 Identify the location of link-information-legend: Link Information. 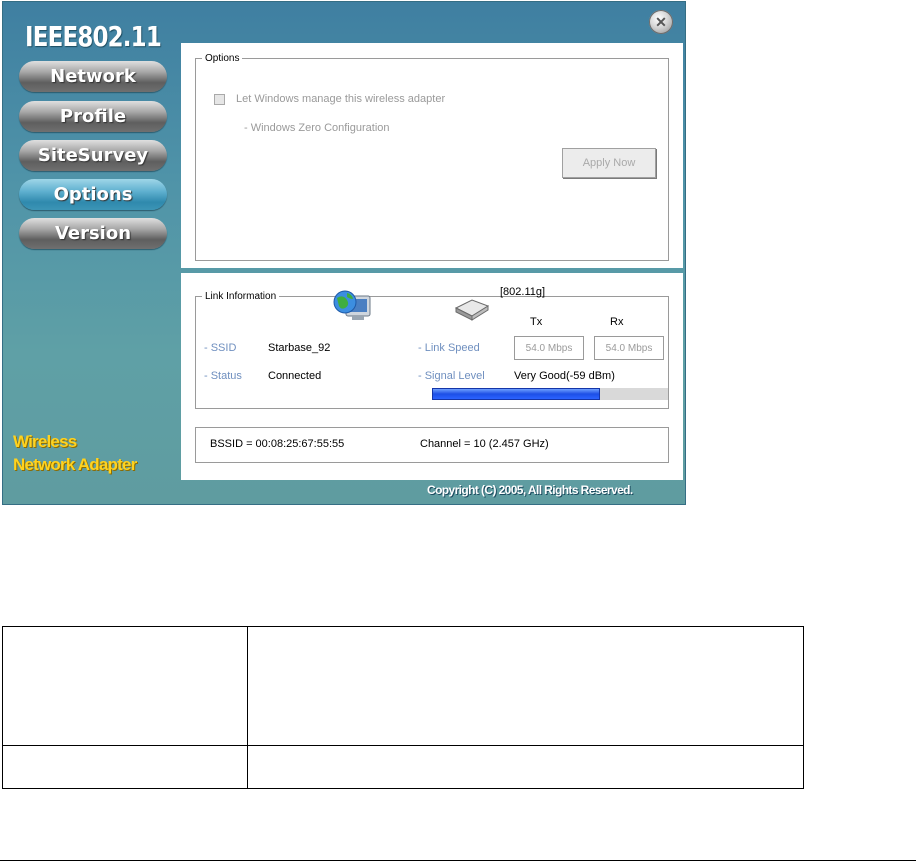
(241, 296).